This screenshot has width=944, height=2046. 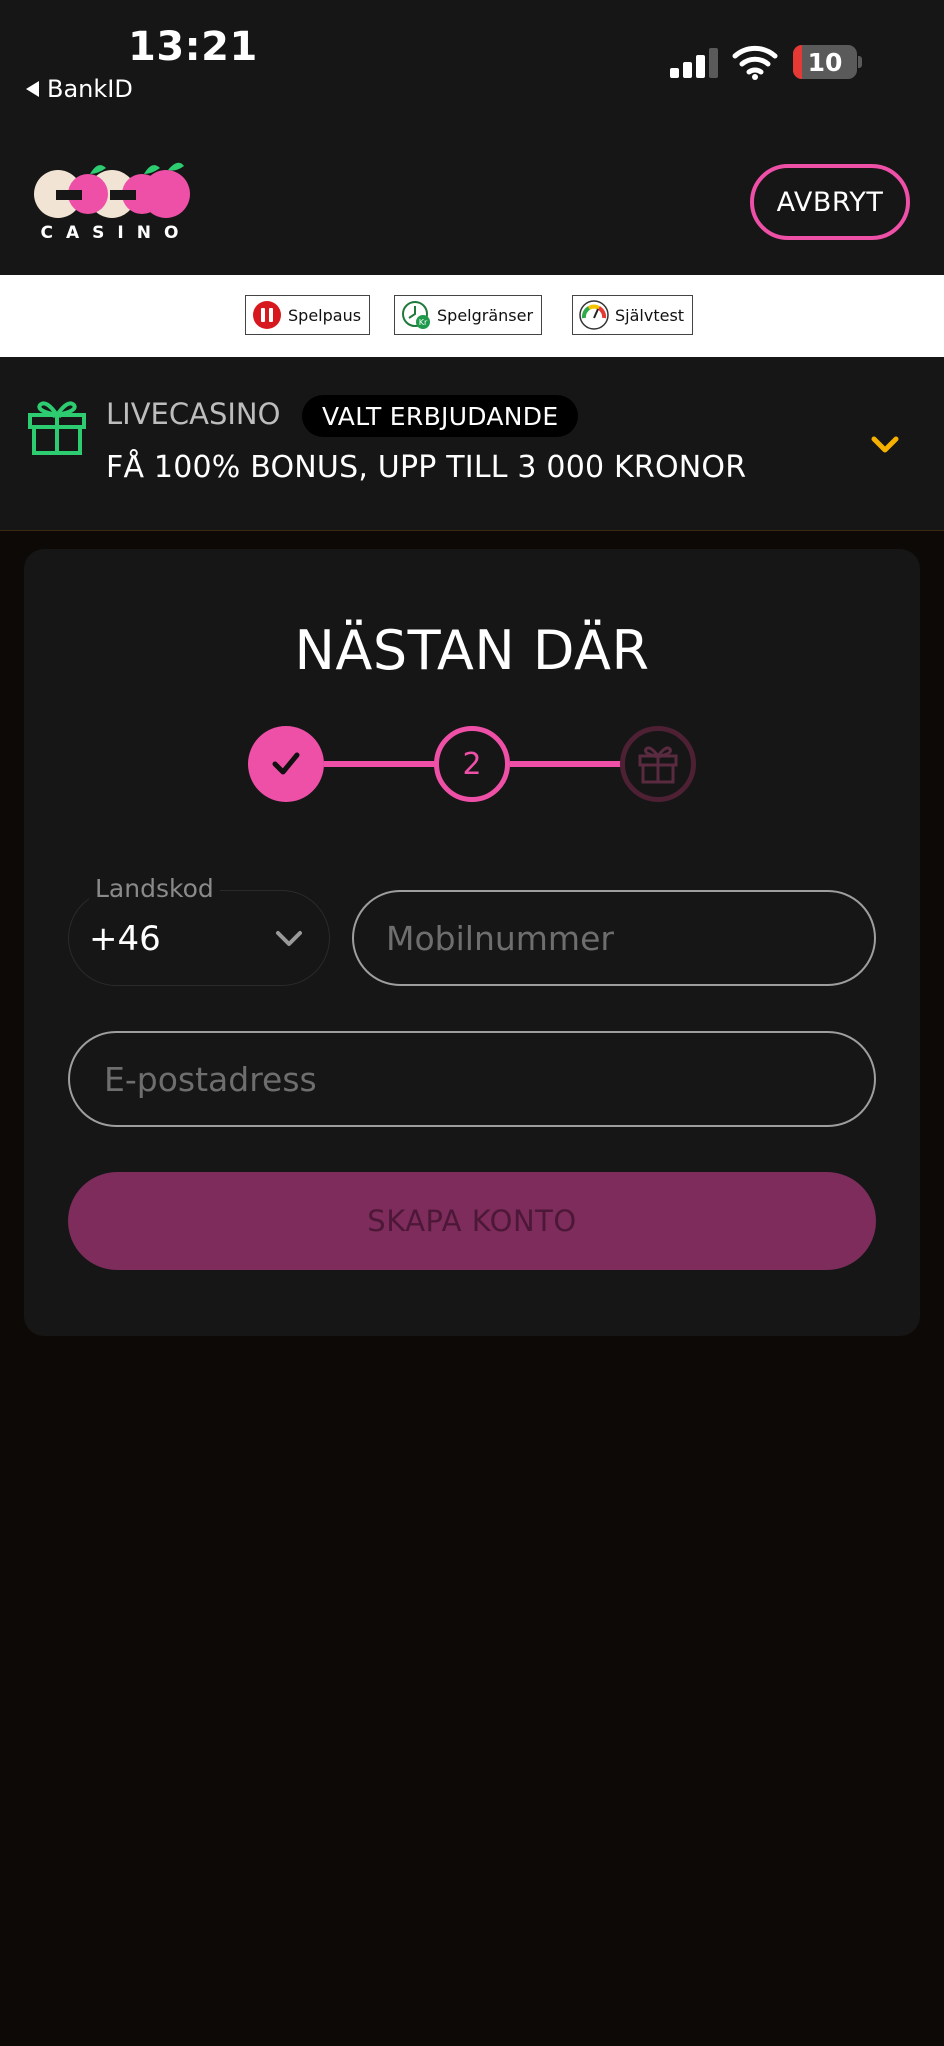 I want to click on offer-category: LIVECASINO, so click(x=193, y=414).